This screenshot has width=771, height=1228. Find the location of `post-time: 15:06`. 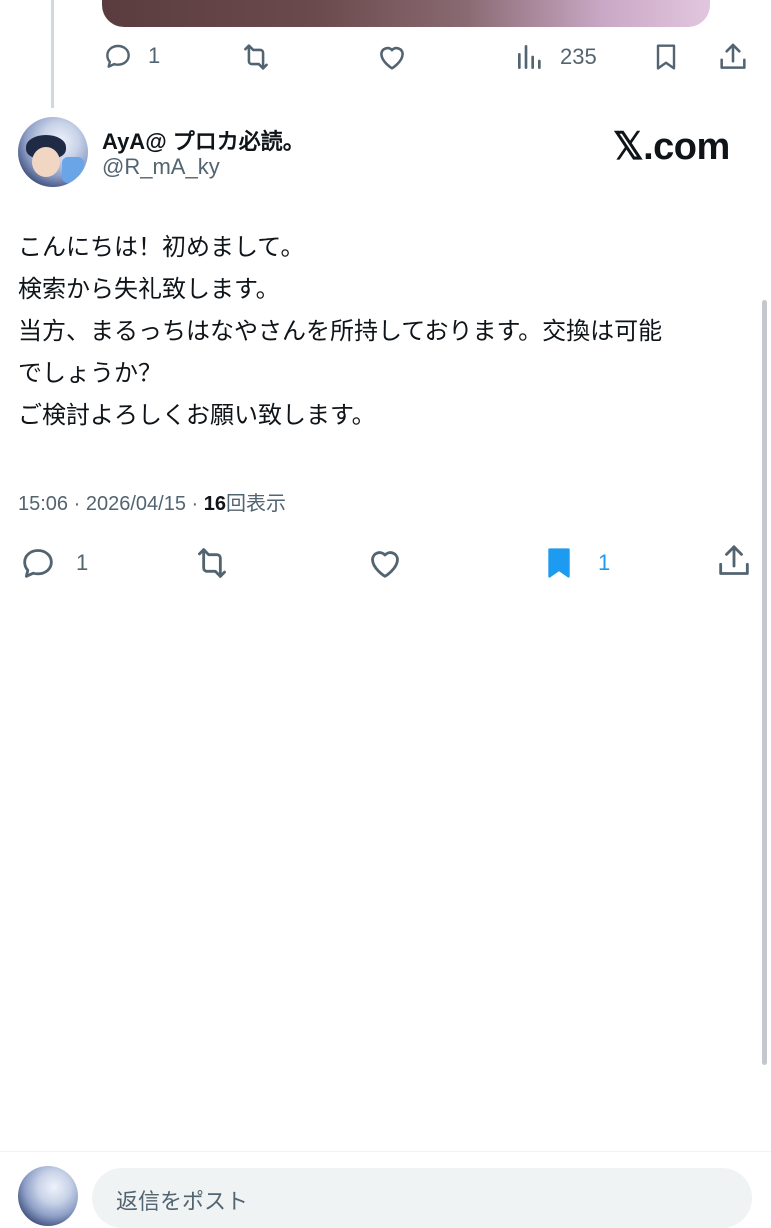

post-time: 15:06 is located at coordinates (43, 504).